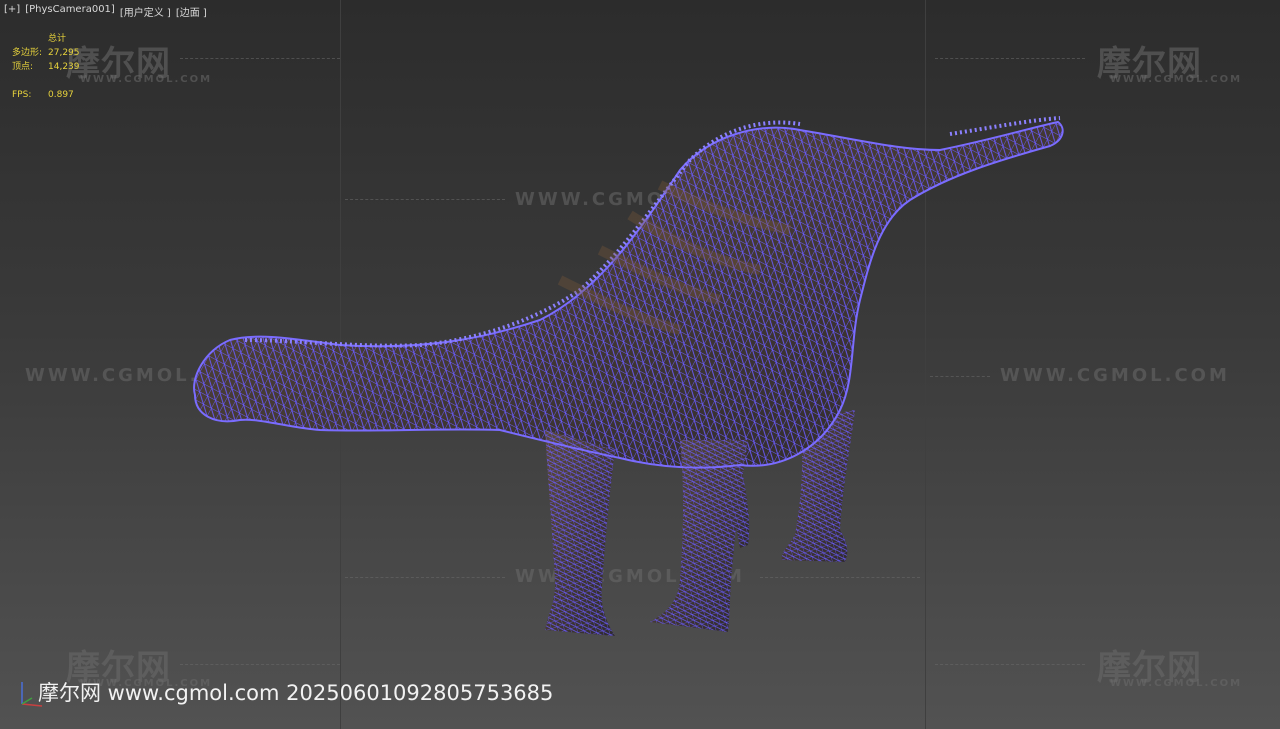 Image resolution: width=1280 pixels, height=729 pixels. I want to click on viewport-label: [+] [PhysCamera001] [用户定义 ] [边面 ], so click(105, 11).